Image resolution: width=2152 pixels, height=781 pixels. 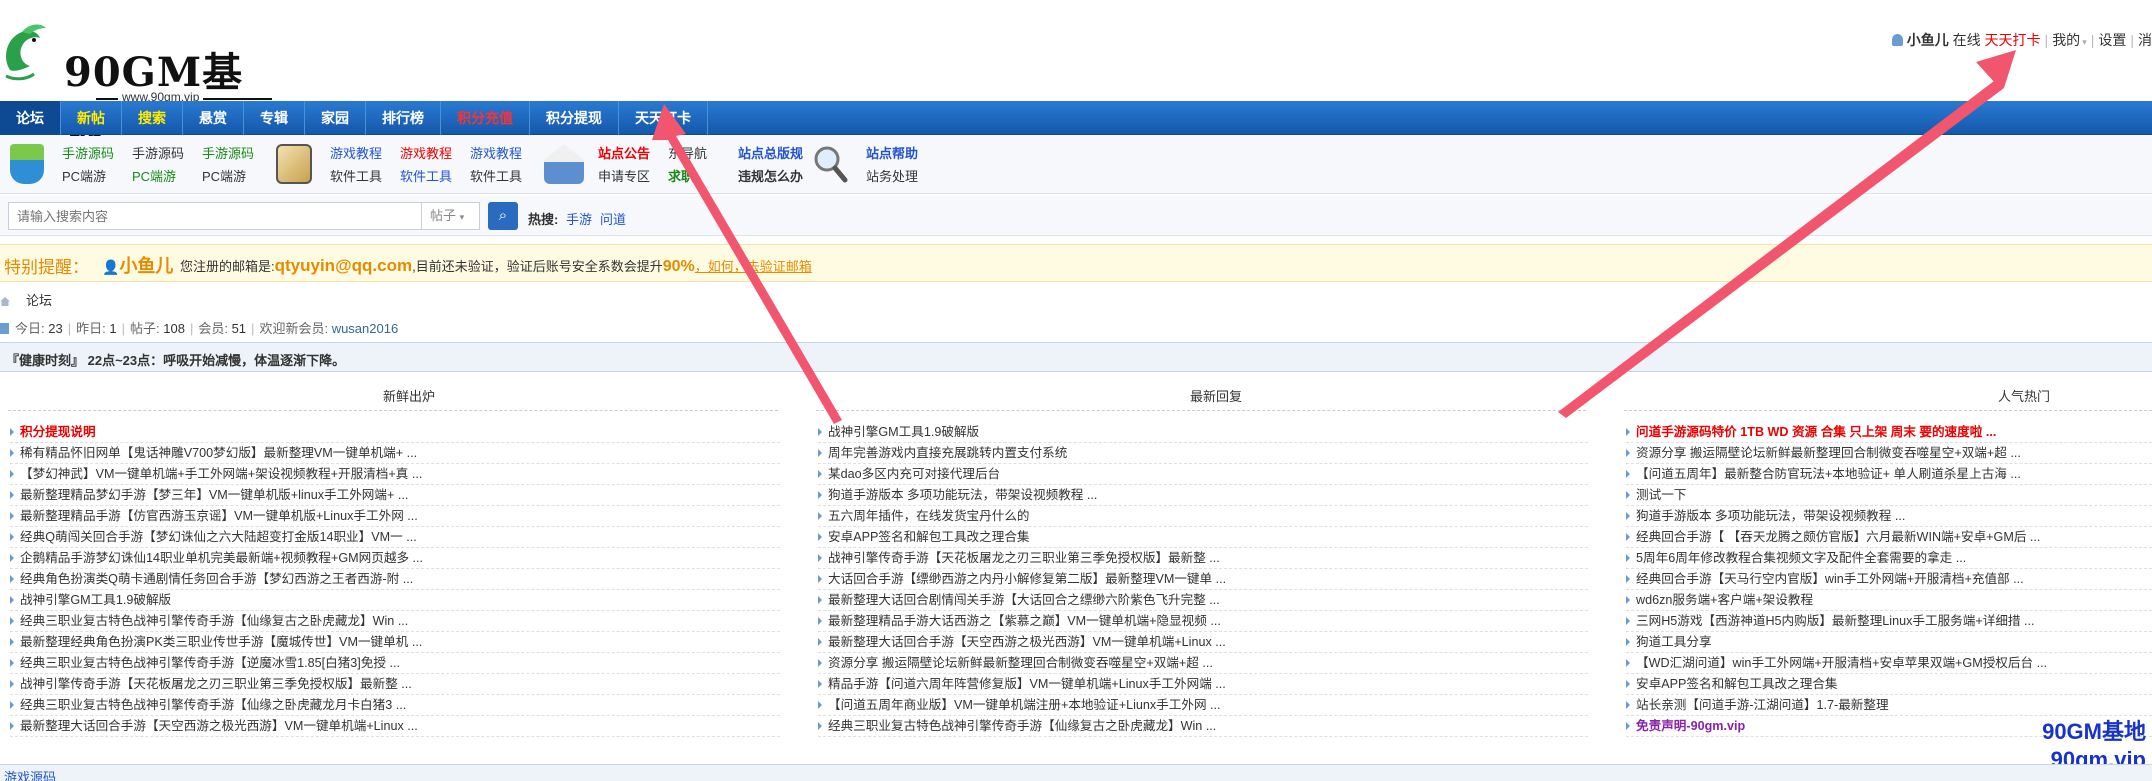 What do you see at coordinates (1203, 453) in the screenshot?
I see `list-item: 周年完善游戏内直接充展跳转内置支付系统` at bounding box center [1203, 453].